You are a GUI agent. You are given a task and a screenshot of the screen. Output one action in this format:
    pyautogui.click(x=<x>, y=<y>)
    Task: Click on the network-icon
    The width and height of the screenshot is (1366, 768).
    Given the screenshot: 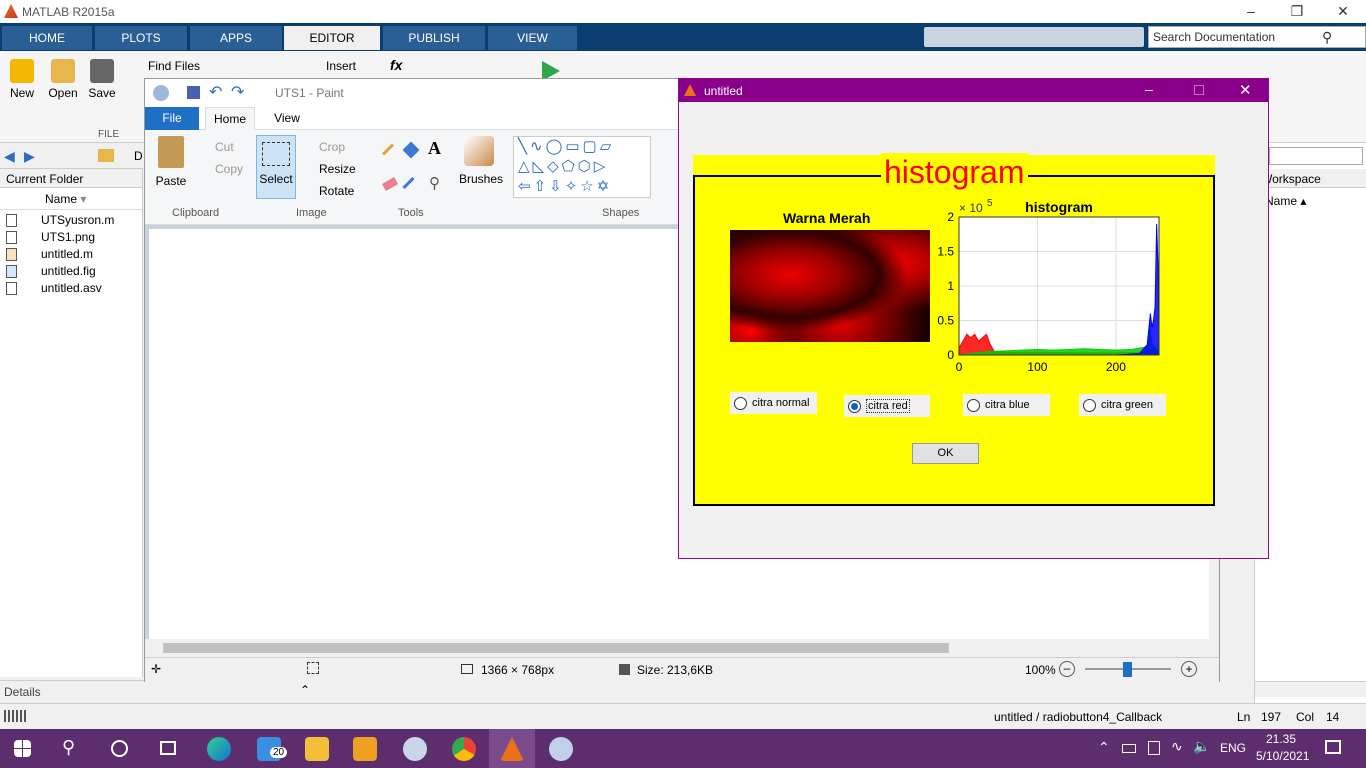 What is the action you would take?
    pyautogui.click(x=1154, y=748)
    